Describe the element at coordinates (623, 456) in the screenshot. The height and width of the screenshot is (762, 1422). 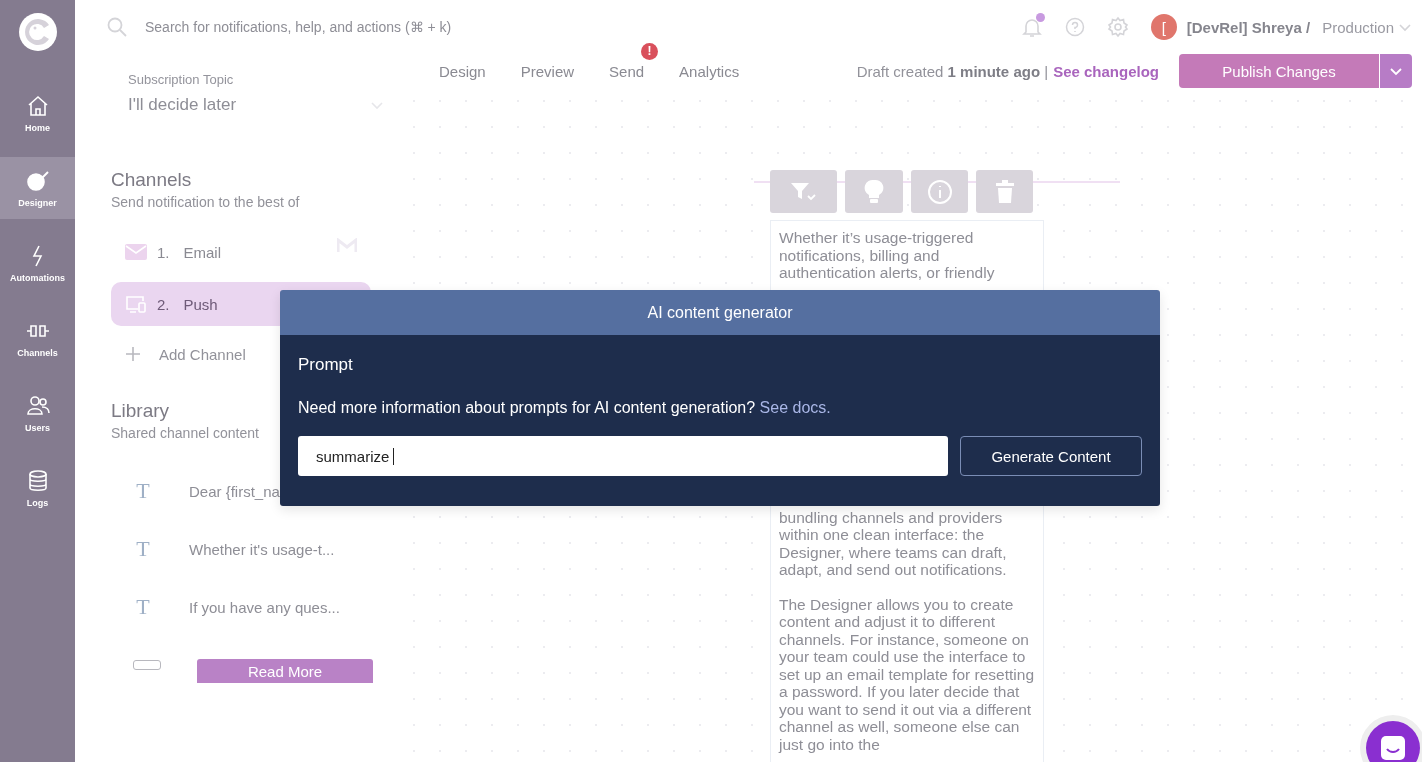
I see `prompt-field: summarize` at that location.